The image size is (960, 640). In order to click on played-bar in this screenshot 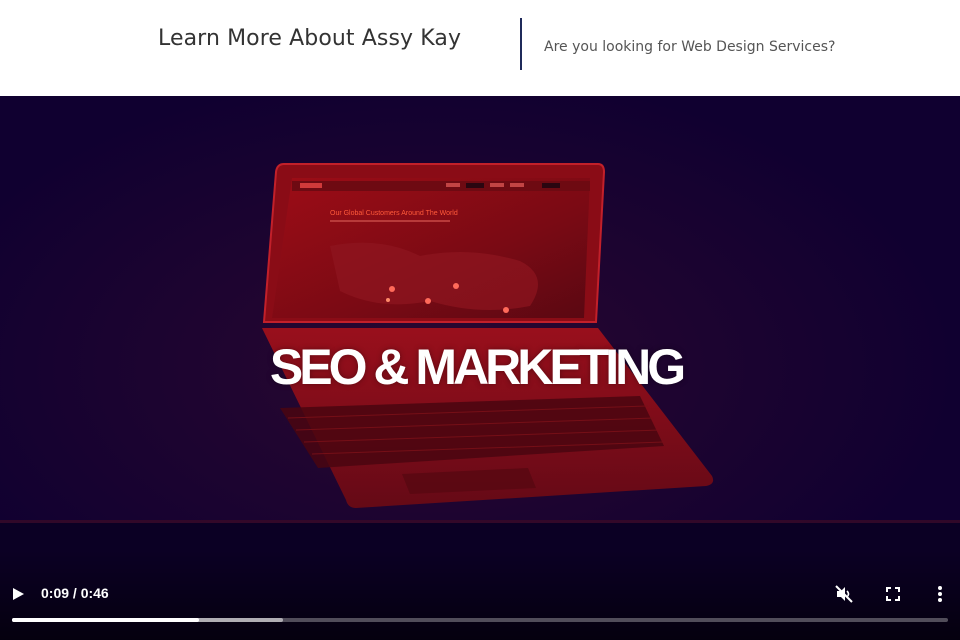, I will do `click(106, 620)`.